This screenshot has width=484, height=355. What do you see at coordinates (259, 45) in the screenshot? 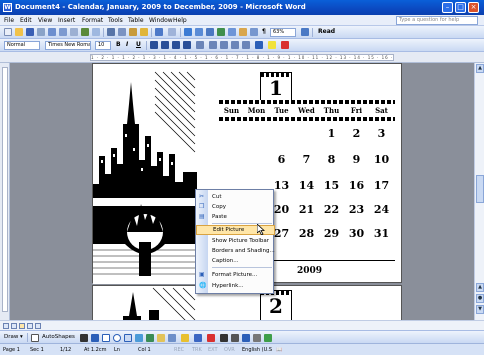
I see `border-icon` at bounding box center [259, 45].